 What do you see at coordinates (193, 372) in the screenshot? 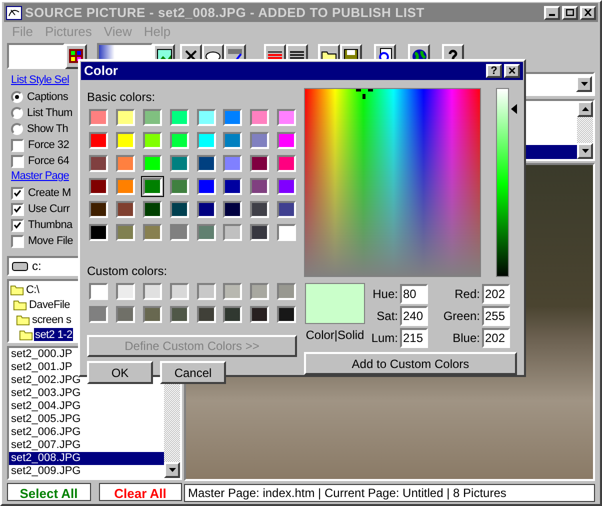
I see `cancel-button: Cancel` at bounding box center [193, 372].